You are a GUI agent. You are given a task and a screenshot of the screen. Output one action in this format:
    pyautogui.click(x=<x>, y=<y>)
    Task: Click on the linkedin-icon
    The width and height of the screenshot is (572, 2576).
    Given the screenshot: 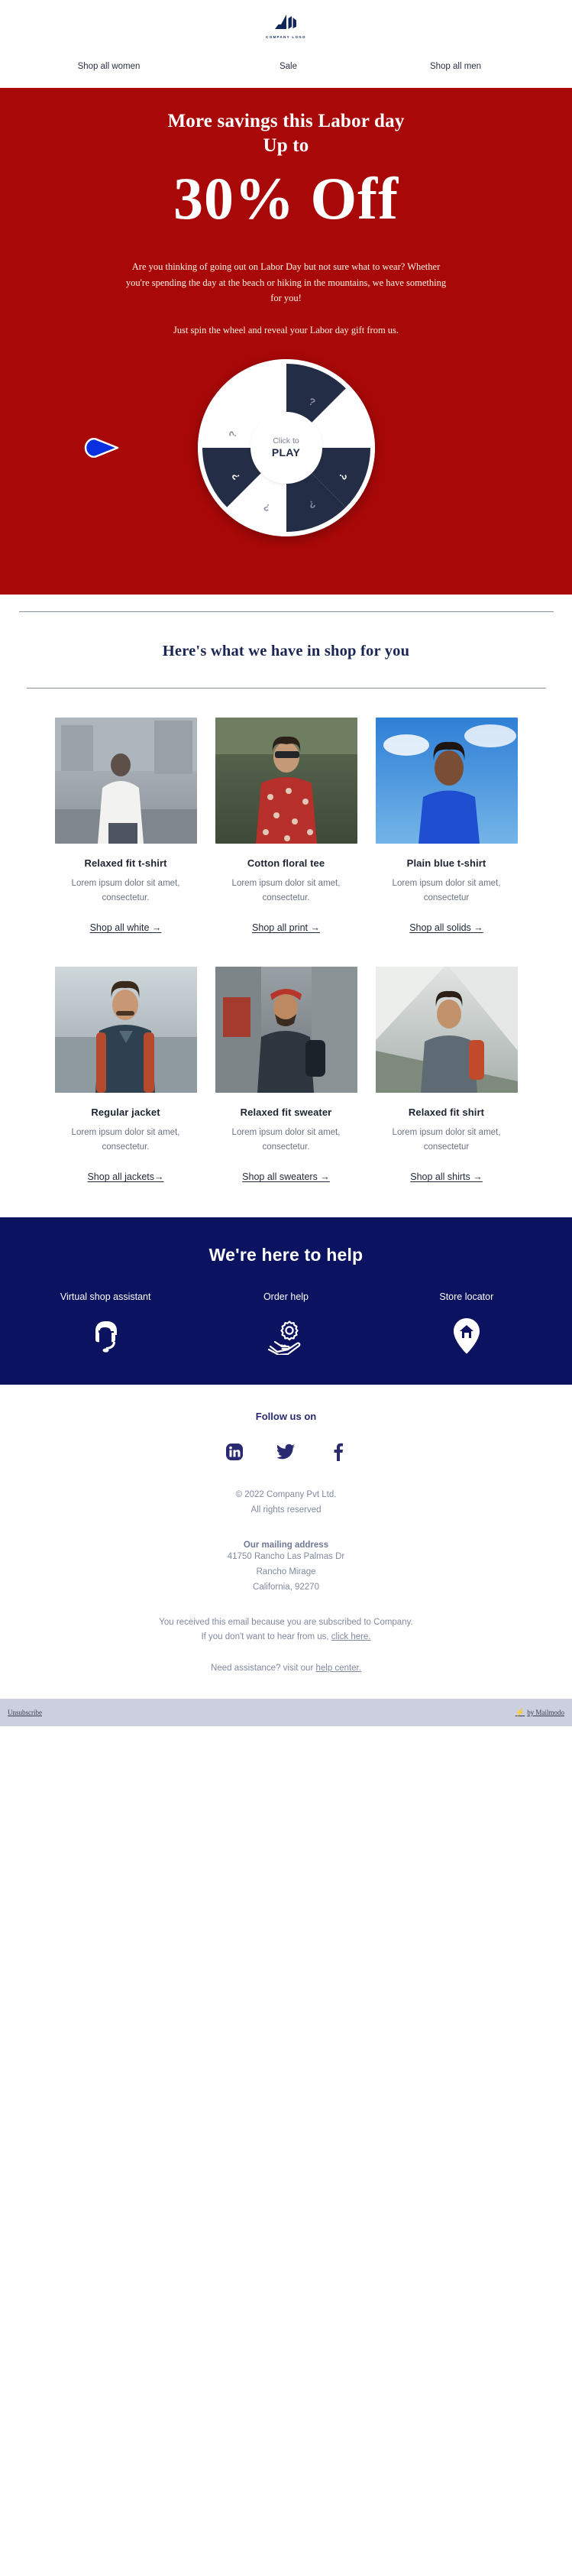 What is the action you would take?
    pyautogui.click(x=235, y=1452)
    